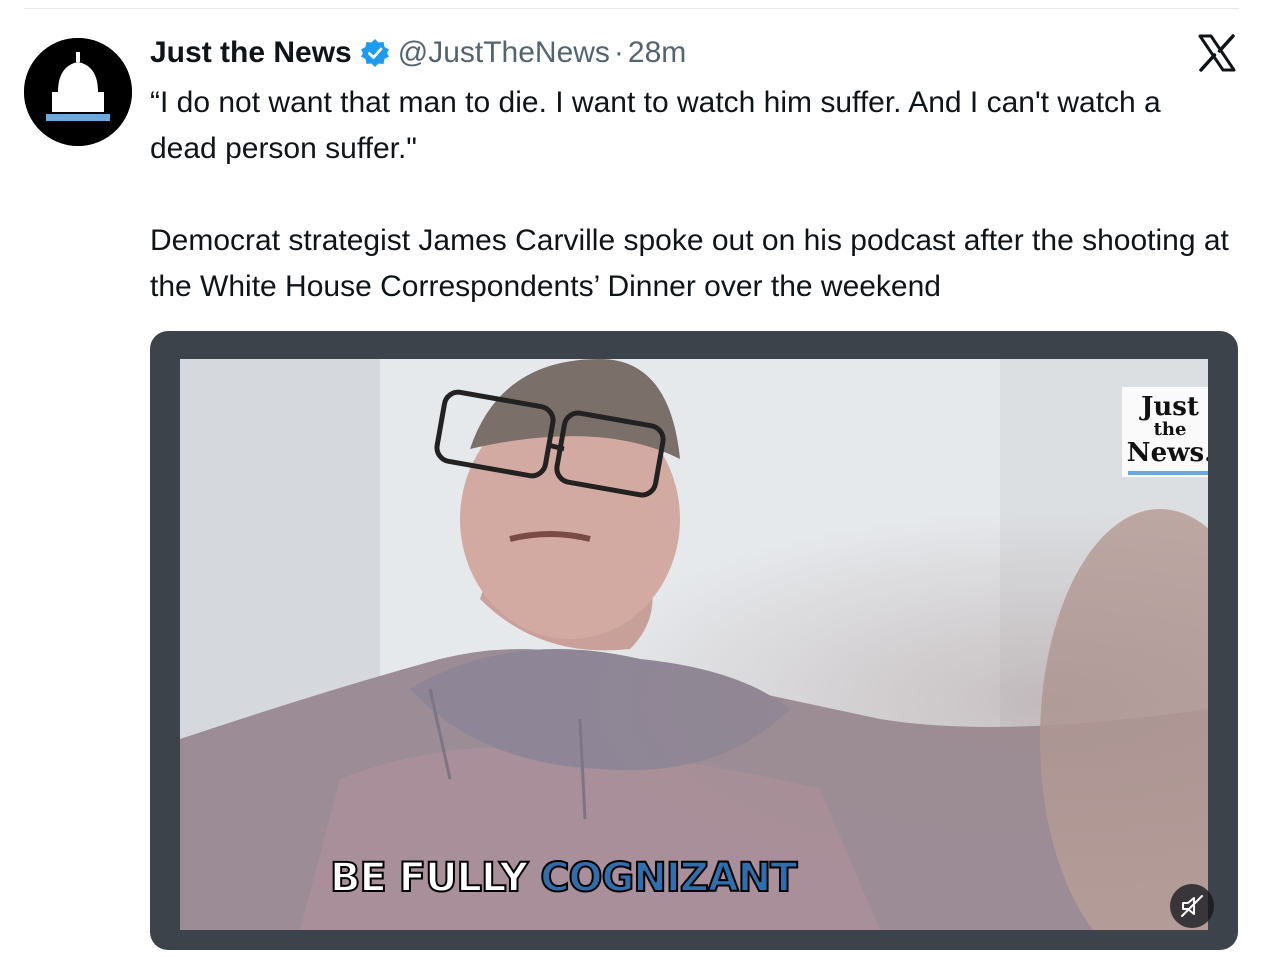  I want to click on handle: @JustTheNews, so click(504, 53).